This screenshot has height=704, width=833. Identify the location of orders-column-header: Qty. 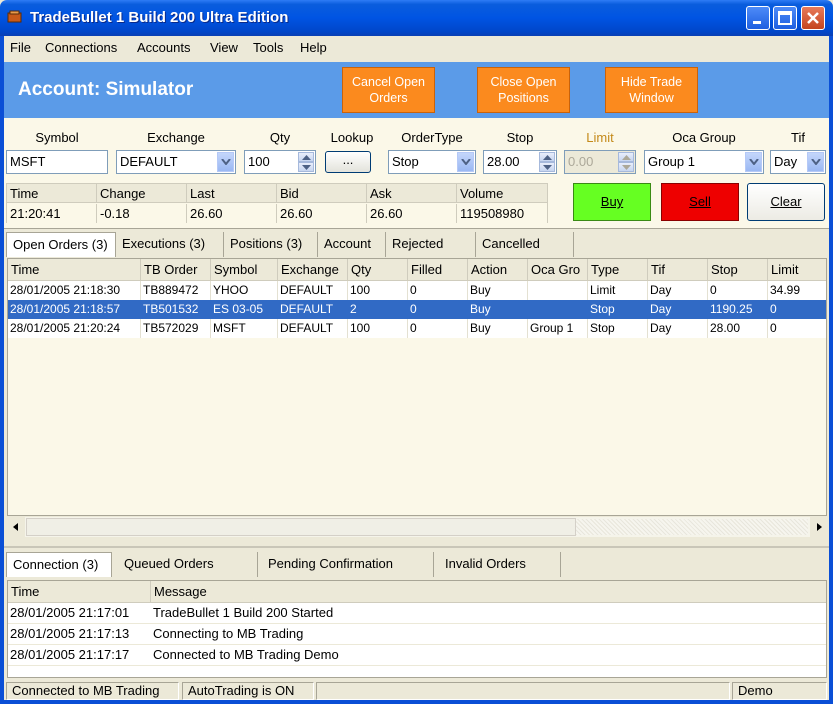
(378, 270).